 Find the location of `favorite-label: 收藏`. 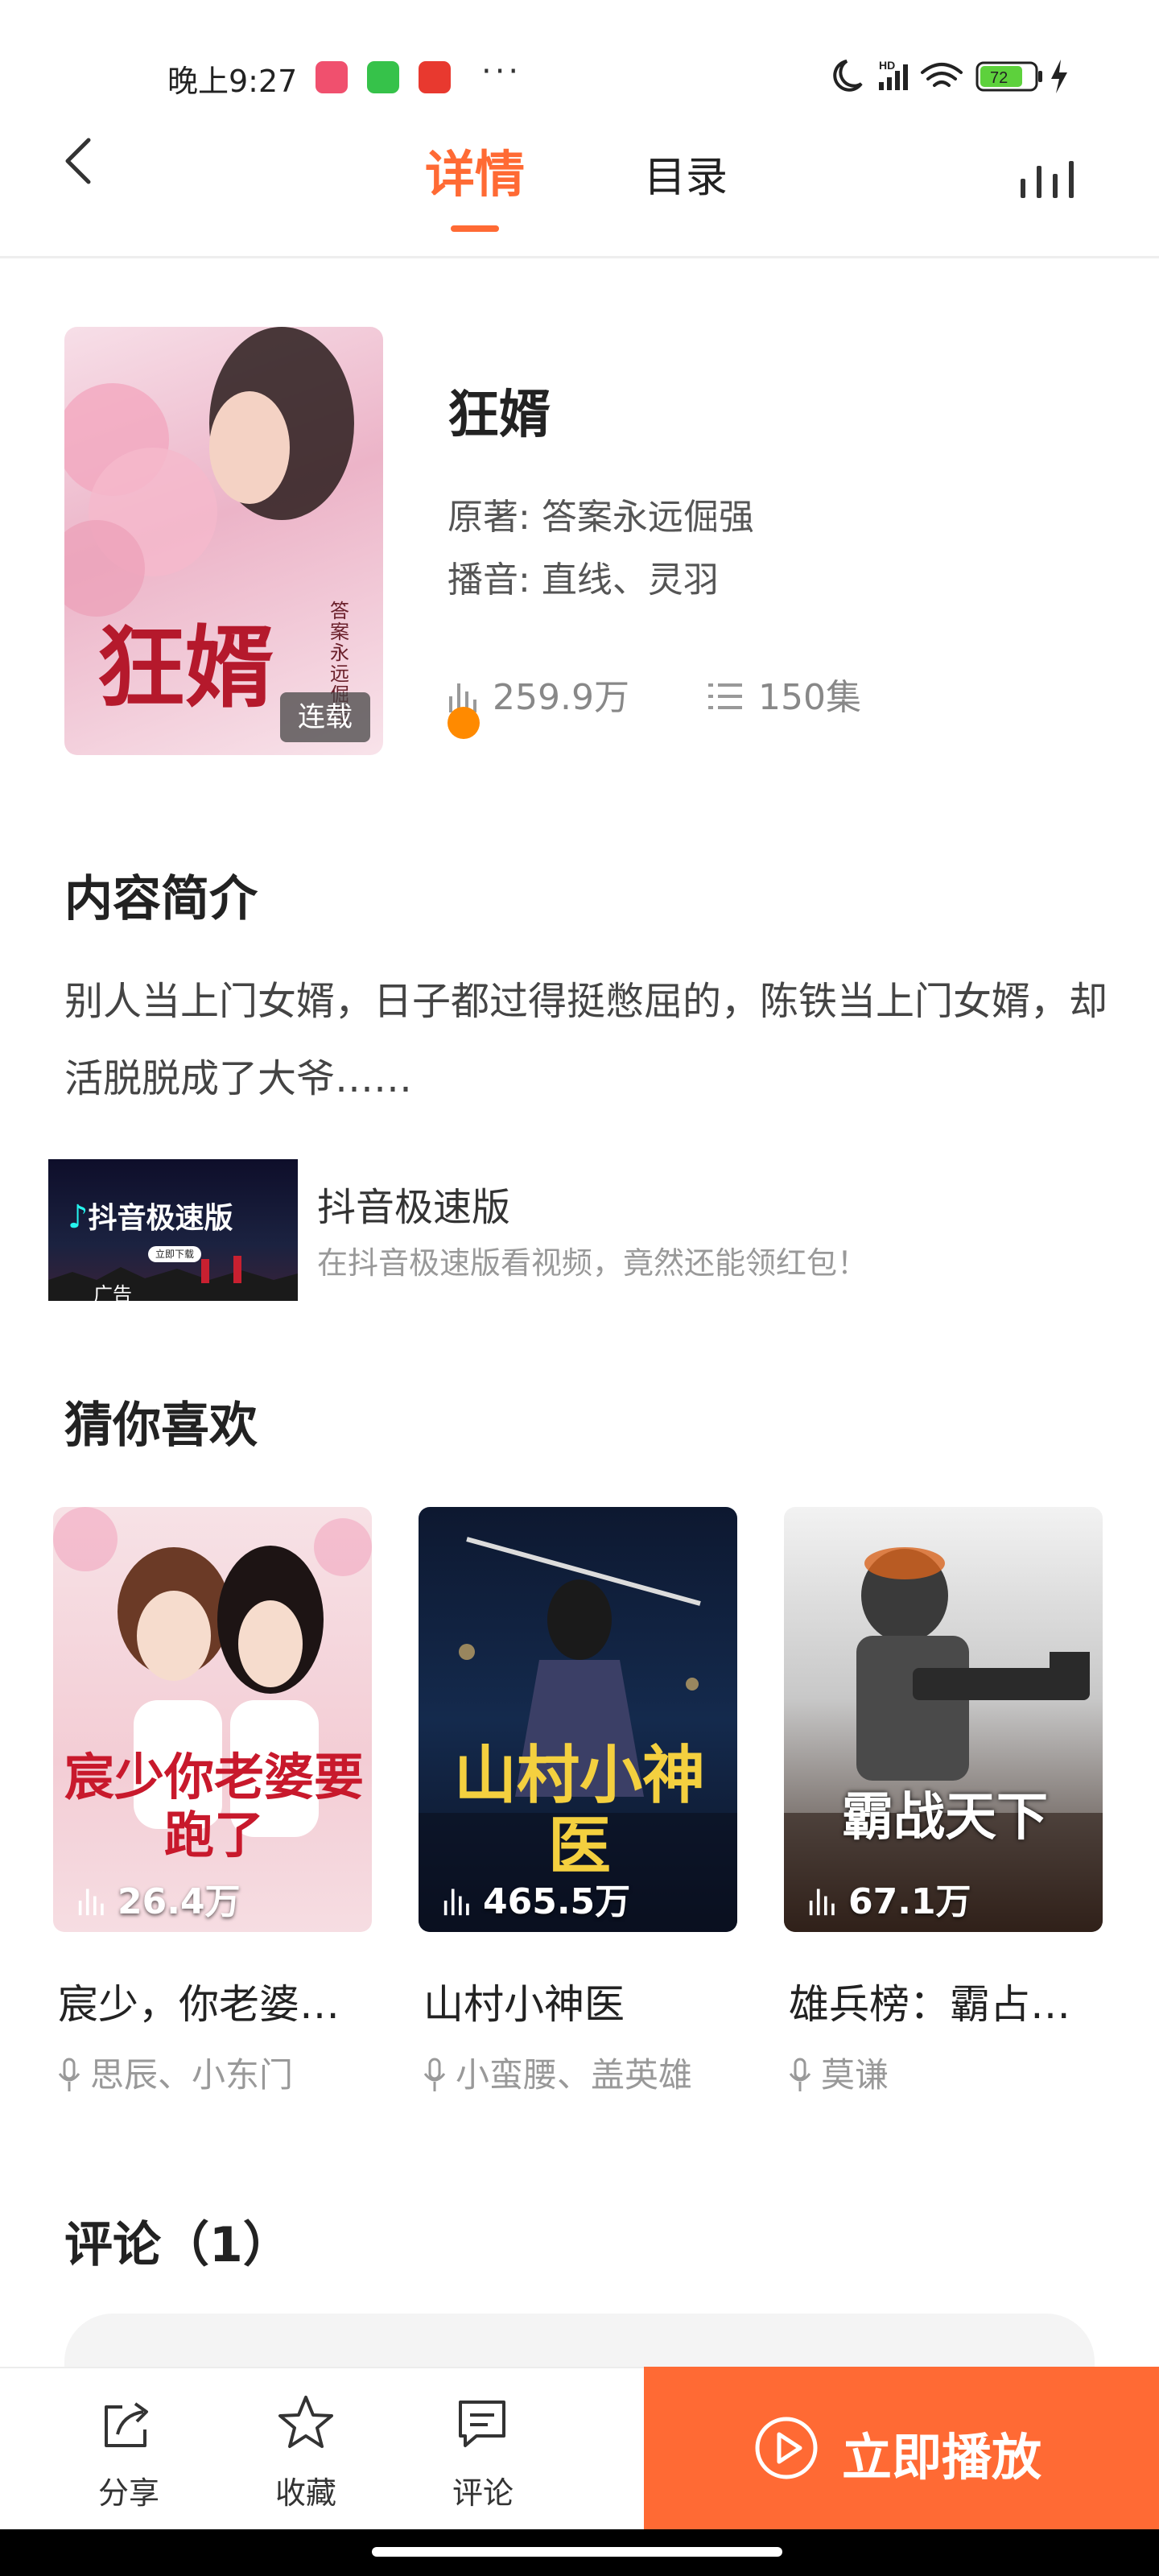

favorite-label: 收藏 is located at coordinates (305, 2490).